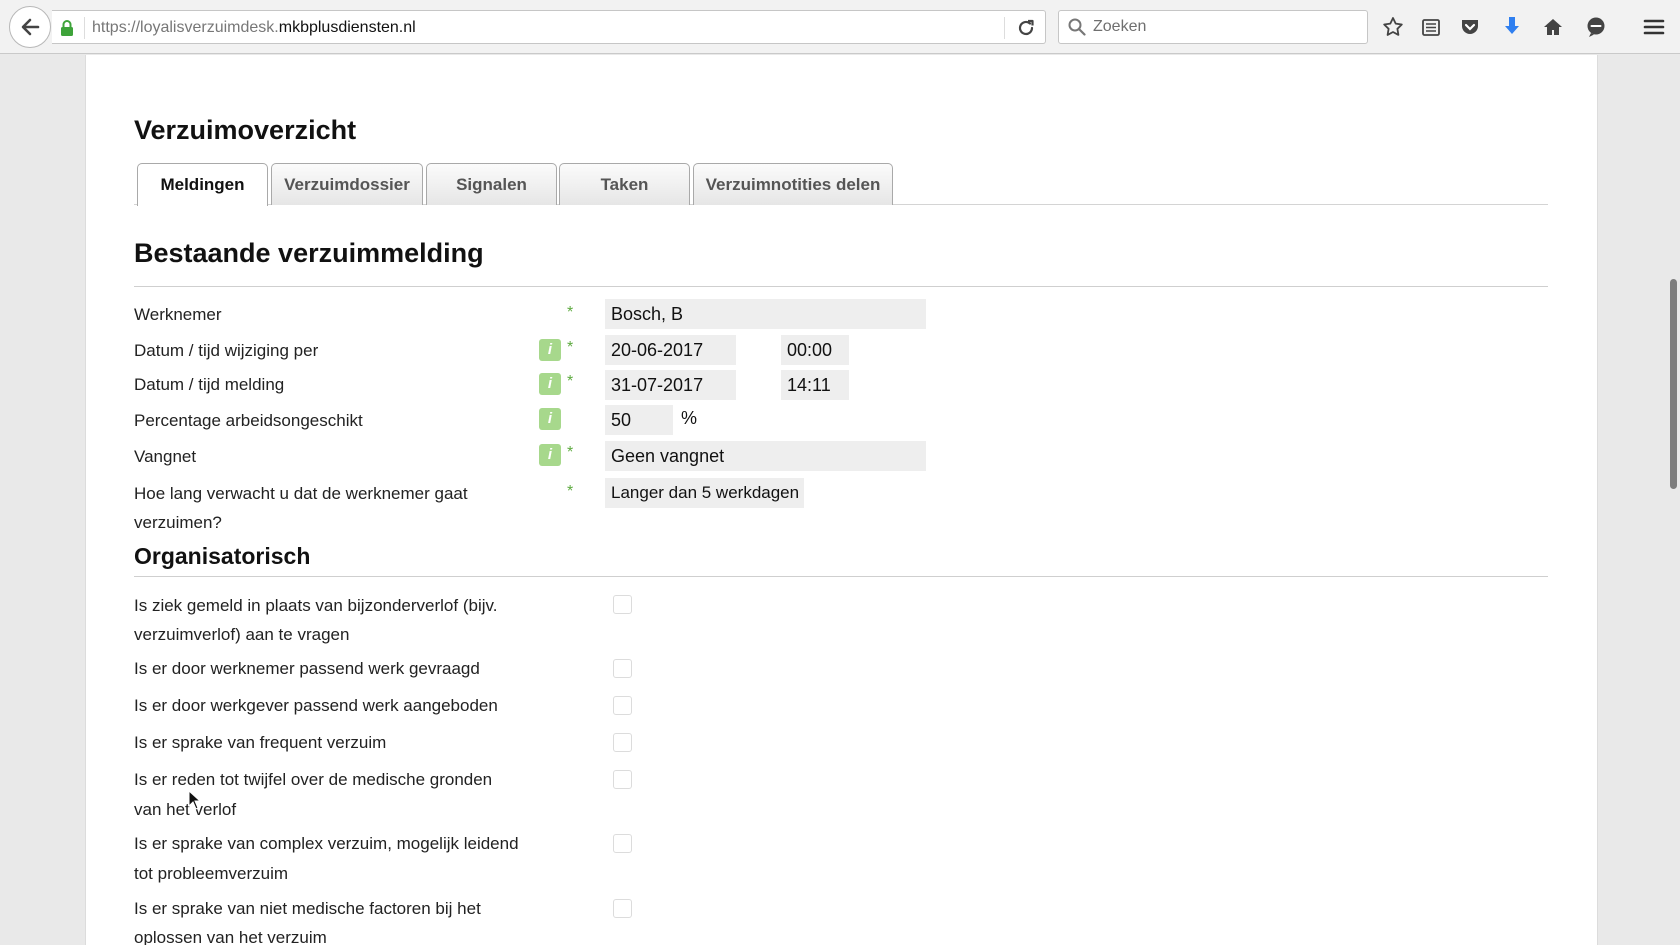 The height and width of the screenshot is (945, 1680). Describe the element at coordinates (491, 184) in the screenshot. I see `tab-signalen: Signalen` at that location.